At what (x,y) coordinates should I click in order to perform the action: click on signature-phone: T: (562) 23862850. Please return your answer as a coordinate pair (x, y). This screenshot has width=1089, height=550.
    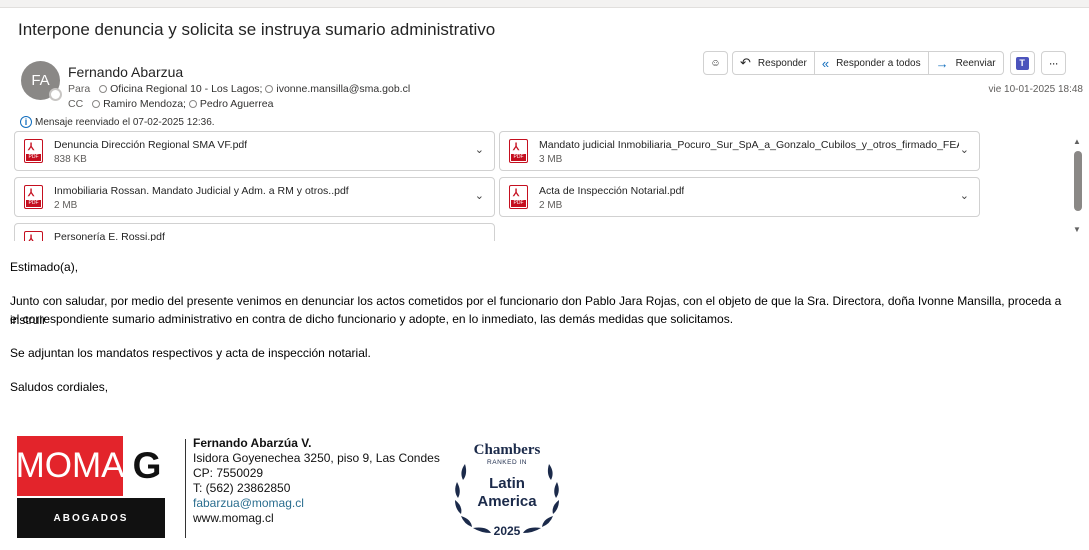
    Looking at the image, I should click on (242, 488).